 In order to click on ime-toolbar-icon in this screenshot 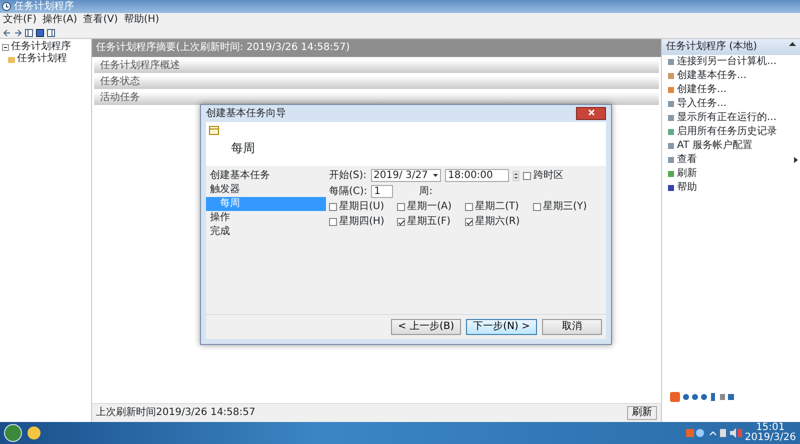, I will do `click(702, 397)`.